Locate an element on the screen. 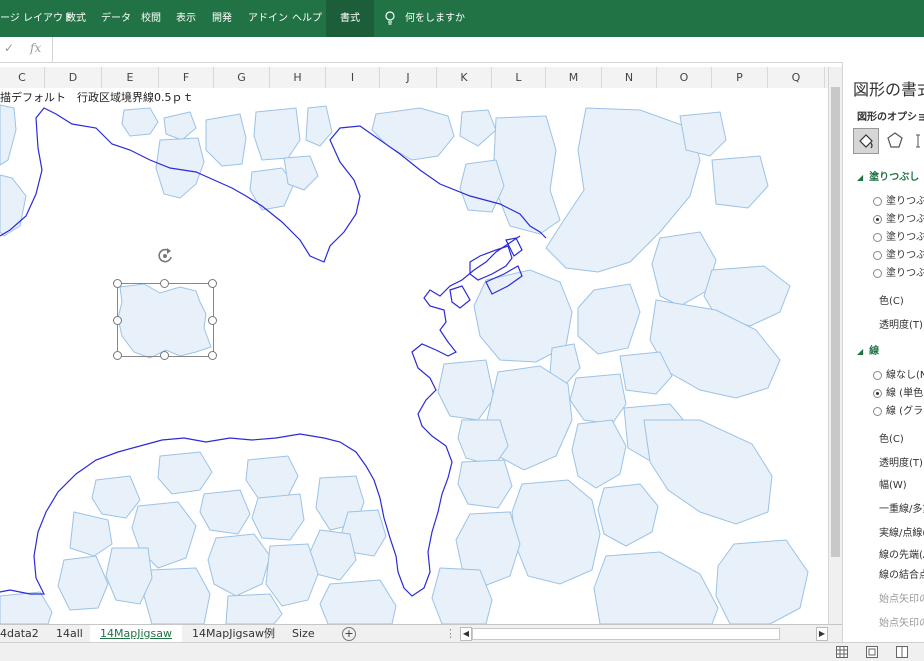 This screenshot has width=924, height=661. column-header: C is located at coordinates (22, 77).